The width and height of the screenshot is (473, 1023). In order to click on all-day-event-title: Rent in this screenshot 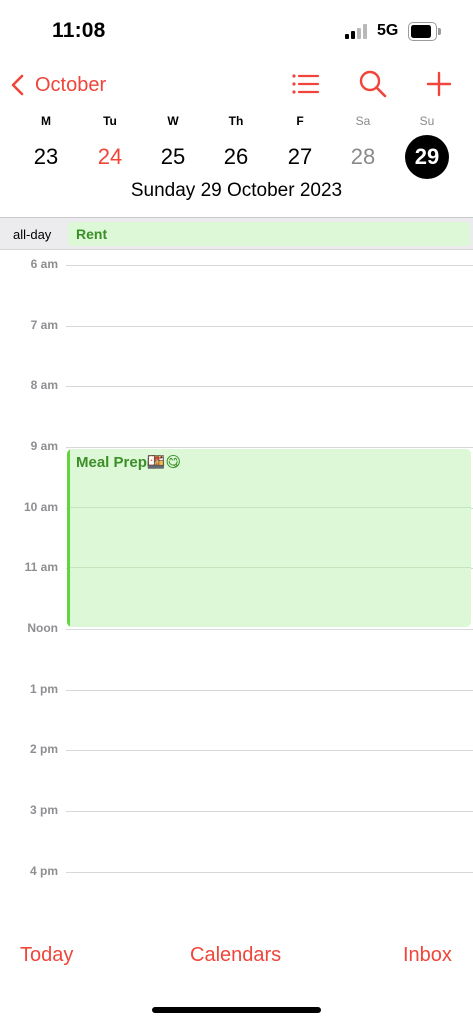, I will do `click(92, 234)`.